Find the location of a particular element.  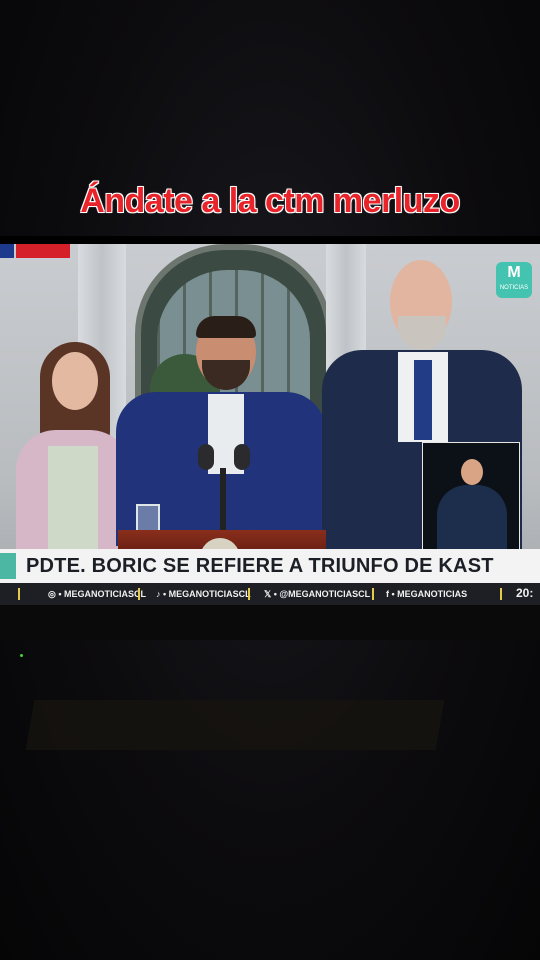

tv-stand-reflection is located at coordinates (235, 725).